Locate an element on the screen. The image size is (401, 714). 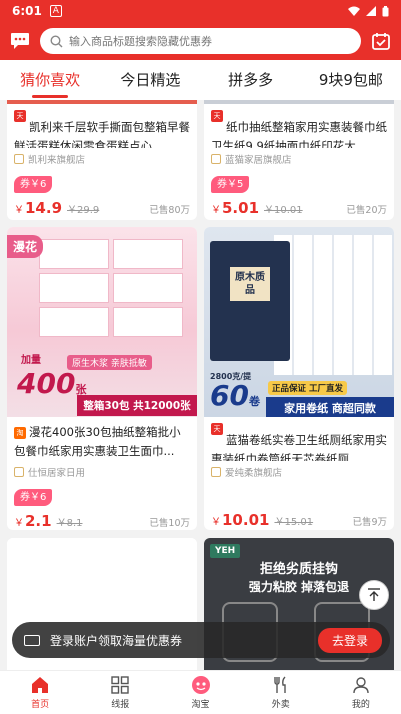
arrow-up-icon is located at coordinates (374, 594).